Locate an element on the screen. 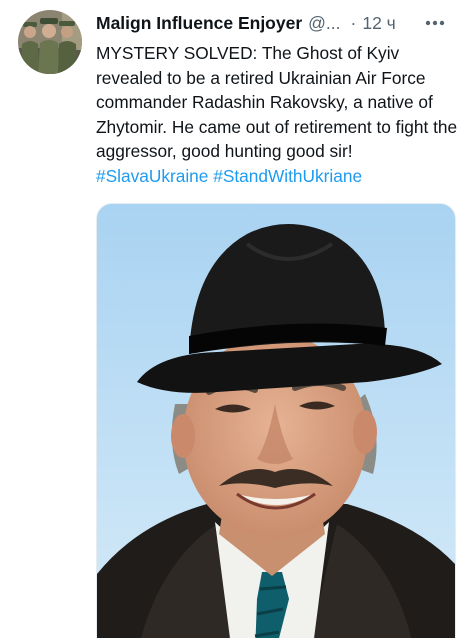 The image size is (468, 638). display-name: Malign Influence Enjoyer is located at coordinates (199, 23).